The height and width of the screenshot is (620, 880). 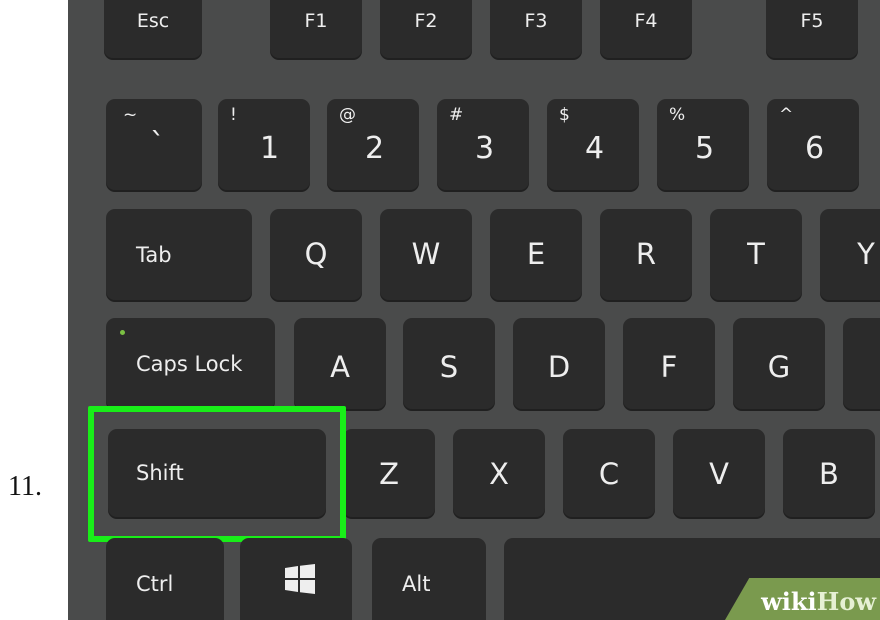 What do you see at coordinates (300, 579) in the screenshot?
I see `windows-logo-icon` at bounding box center [300, 579].